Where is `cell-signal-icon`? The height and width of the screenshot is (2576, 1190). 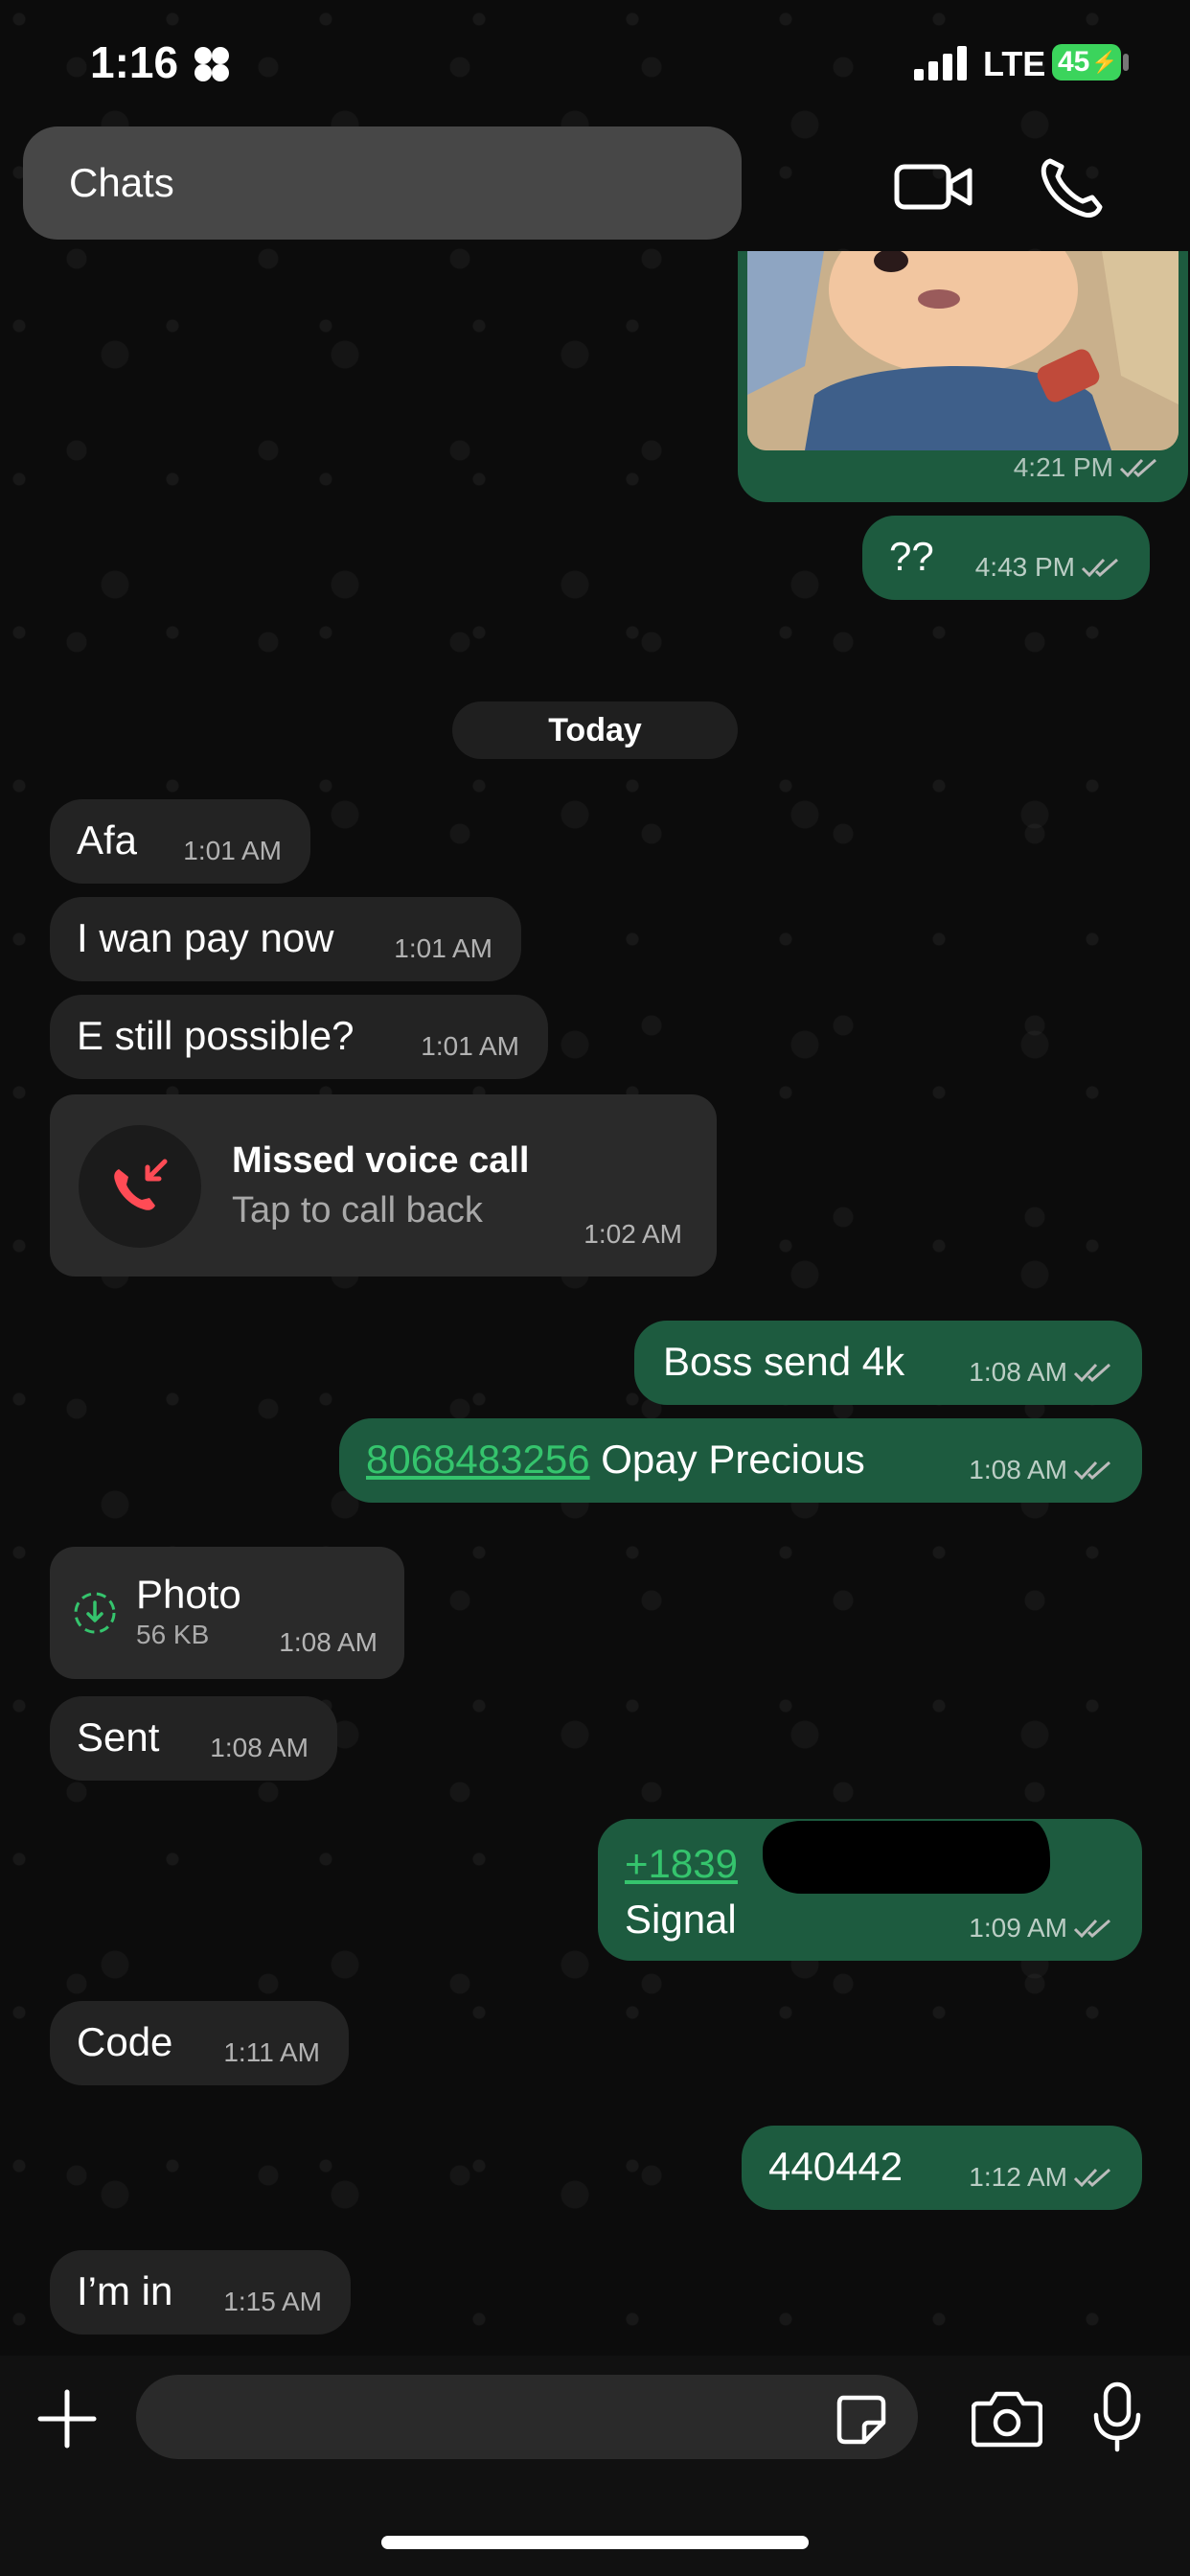
cell-signal-icon is located at coordinates (941, 63).